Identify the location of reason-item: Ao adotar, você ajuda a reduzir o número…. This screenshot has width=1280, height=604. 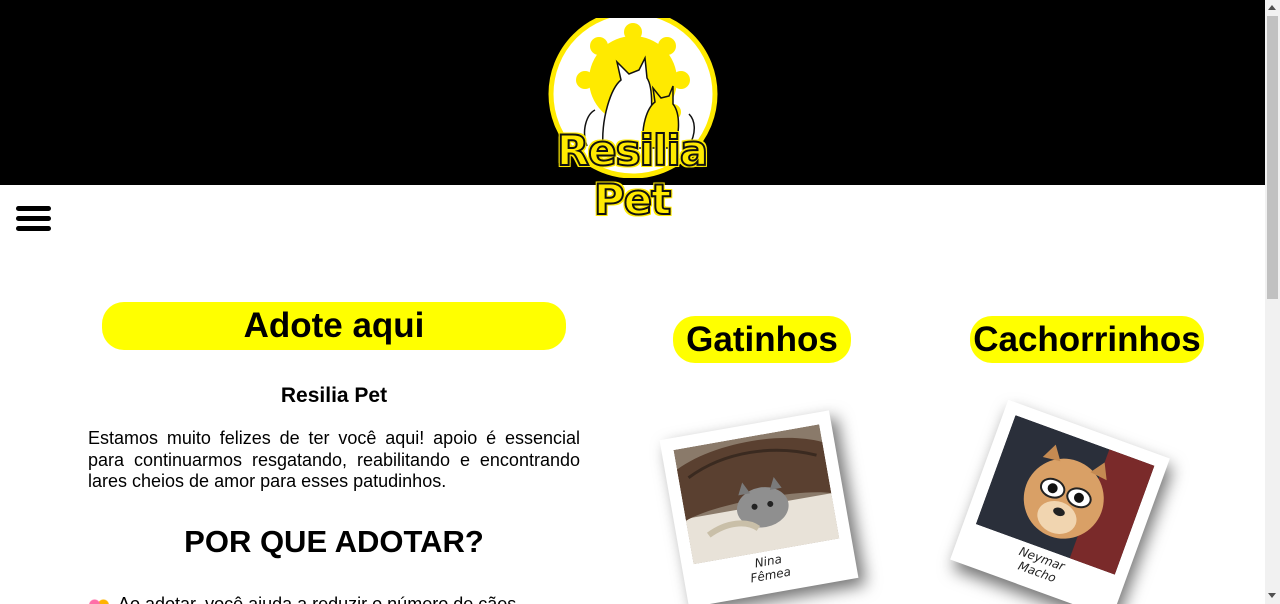
(334, 599).